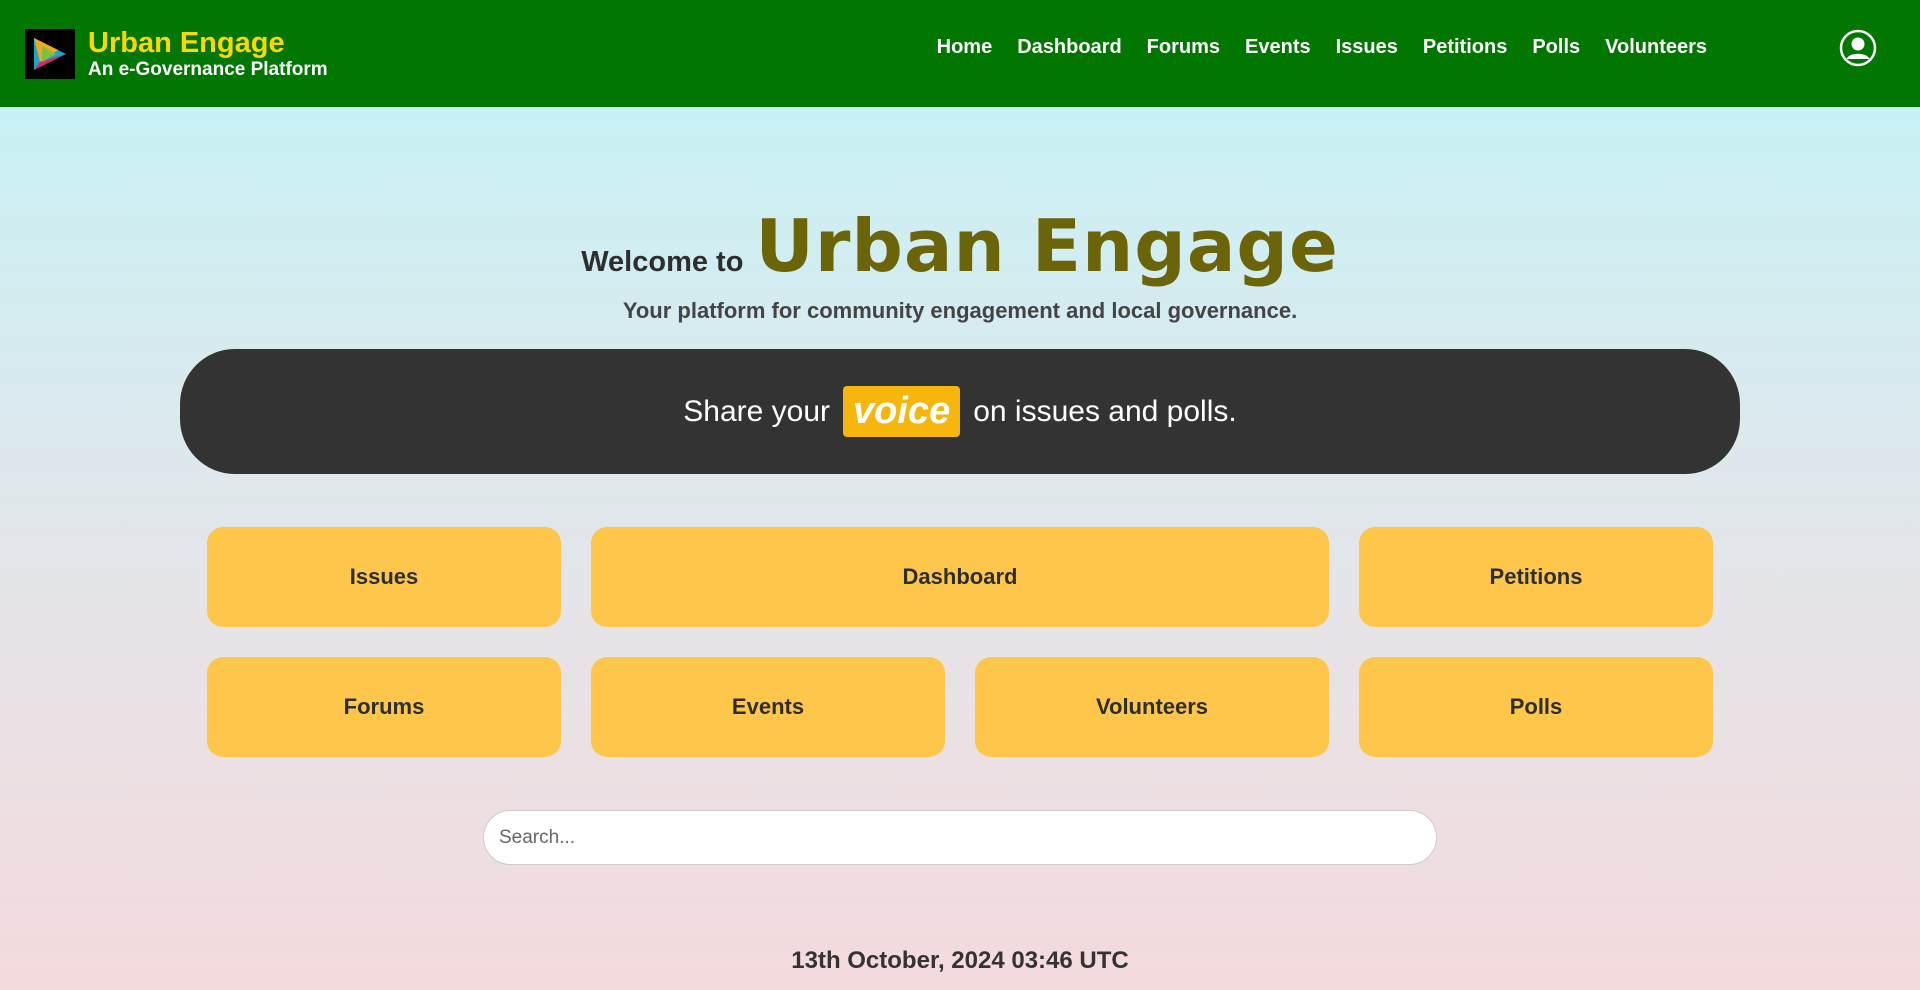  Describe the element at coordinates (384, 707) in the screenshot. I see `tile-forums: Forums` at that location.